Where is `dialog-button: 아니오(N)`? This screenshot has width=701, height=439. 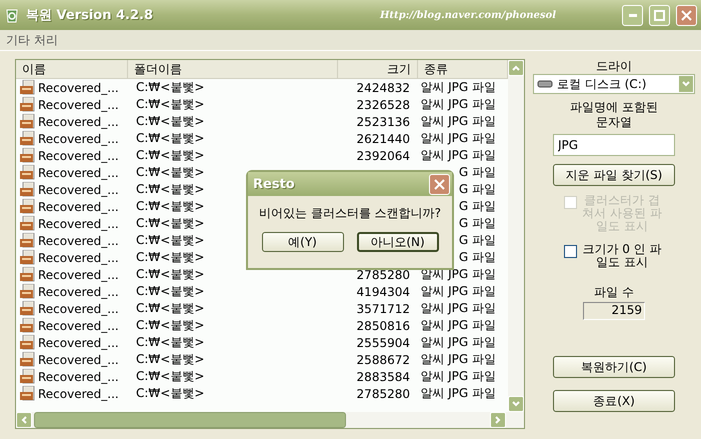
dialog-button: 아니오(N) is located at coordinates (397, 242).